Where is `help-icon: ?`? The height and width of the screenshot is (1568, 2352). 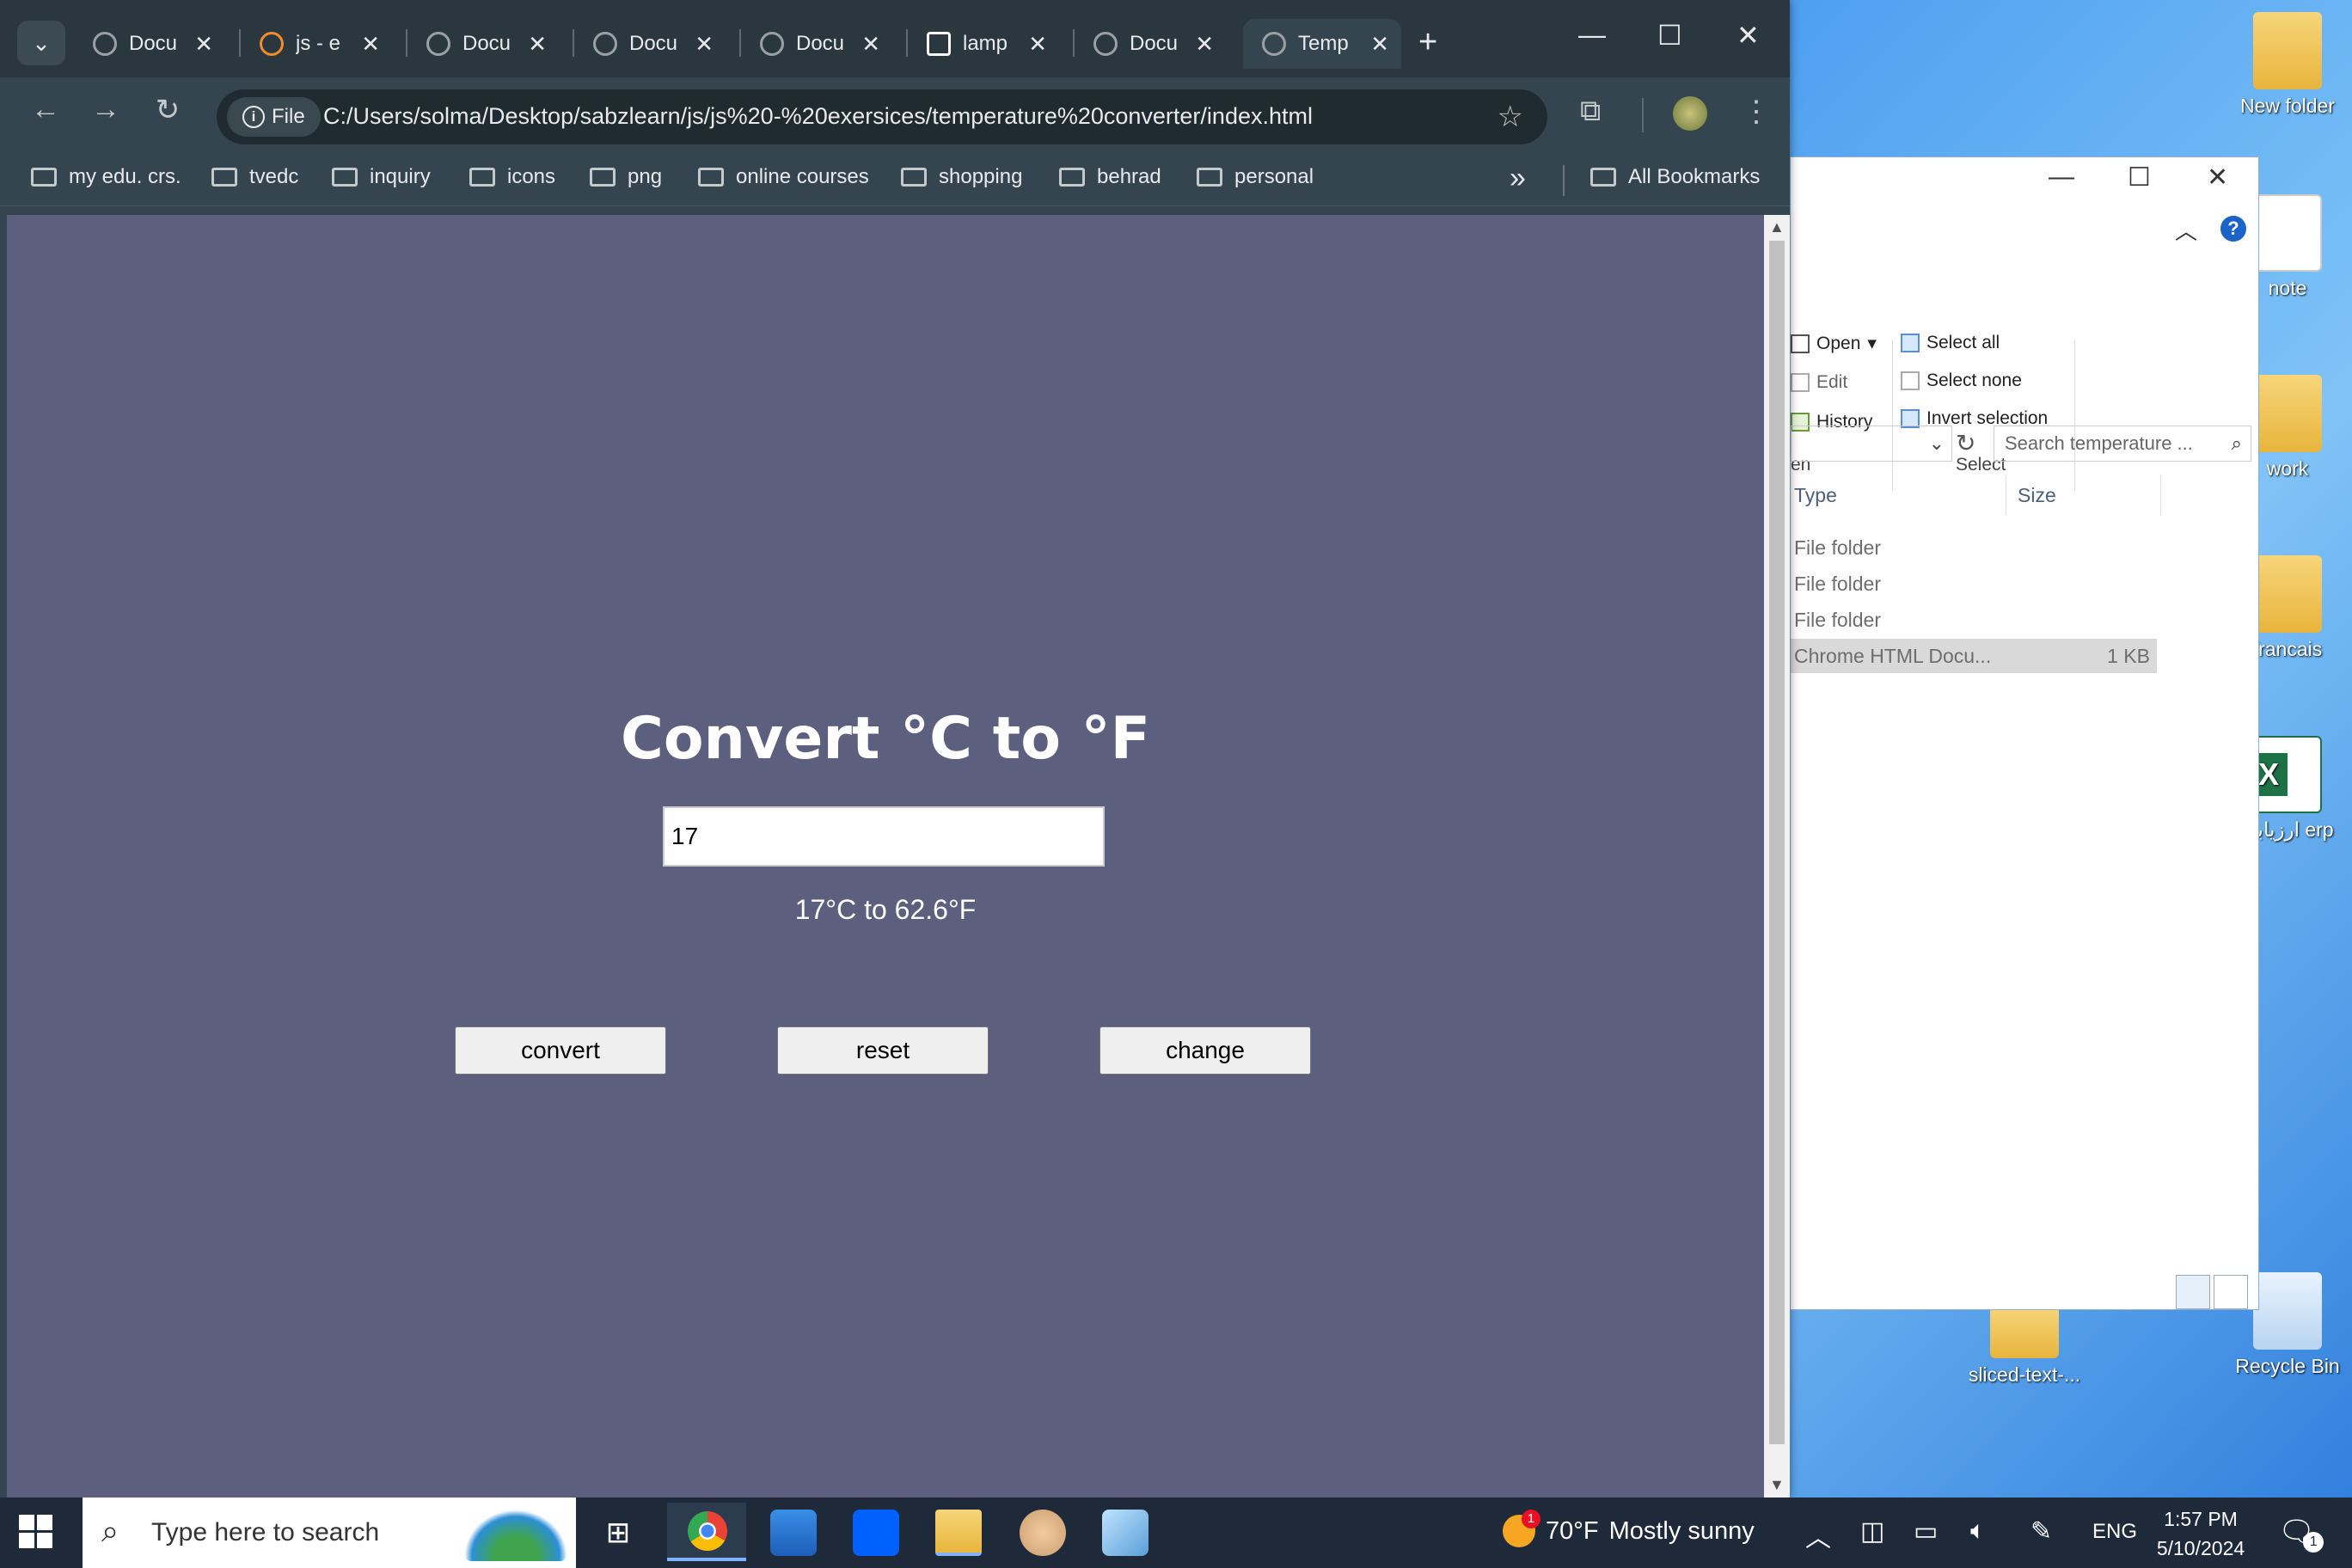 help-icon: ? is located at coordinates (2233, 229).